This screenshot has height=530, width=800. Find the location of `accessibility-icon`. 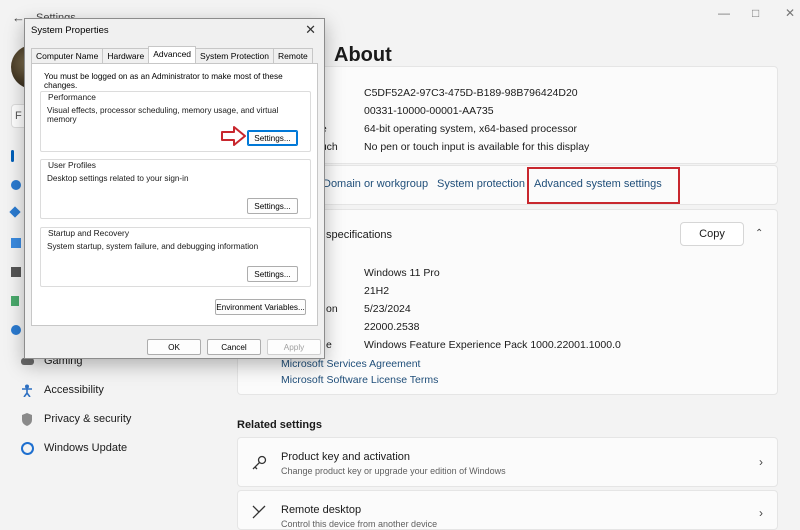

accessibility-icon is located at coordinates (27, 390).